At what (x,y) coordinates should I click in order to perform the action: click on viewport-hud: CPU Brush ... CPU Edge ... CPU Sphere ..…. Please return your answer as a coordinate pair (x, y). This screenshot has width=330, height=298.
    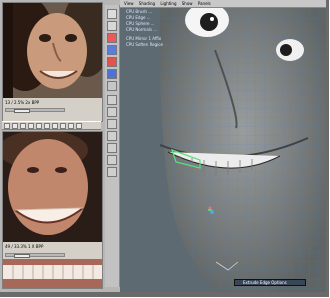
    Looking at the image, I should click on (141, 21).